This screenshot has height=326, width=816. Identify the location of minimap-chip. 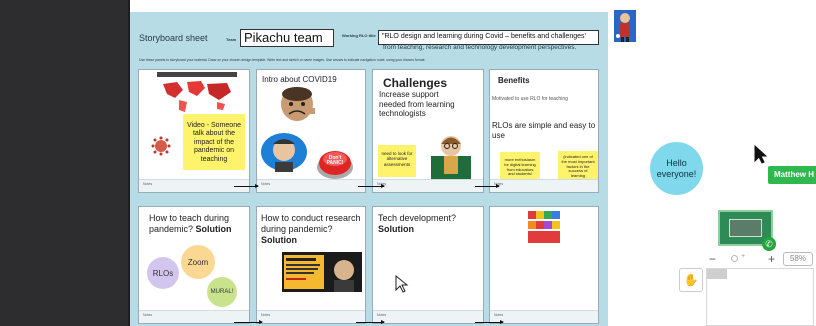
(717, 274).